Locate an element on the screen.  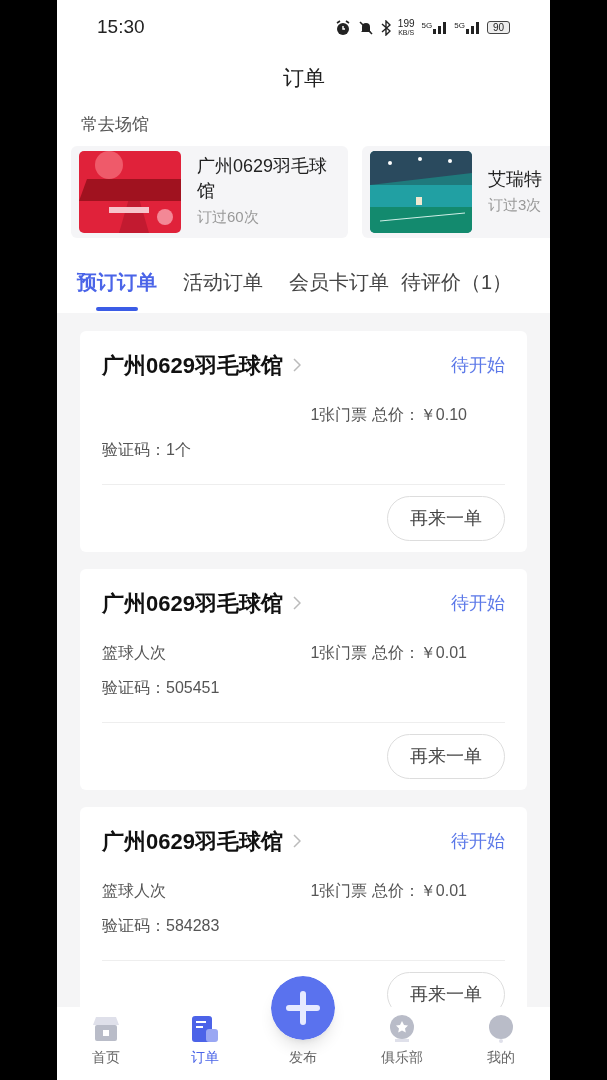
document-icon is located at coordinates (204, 1029).